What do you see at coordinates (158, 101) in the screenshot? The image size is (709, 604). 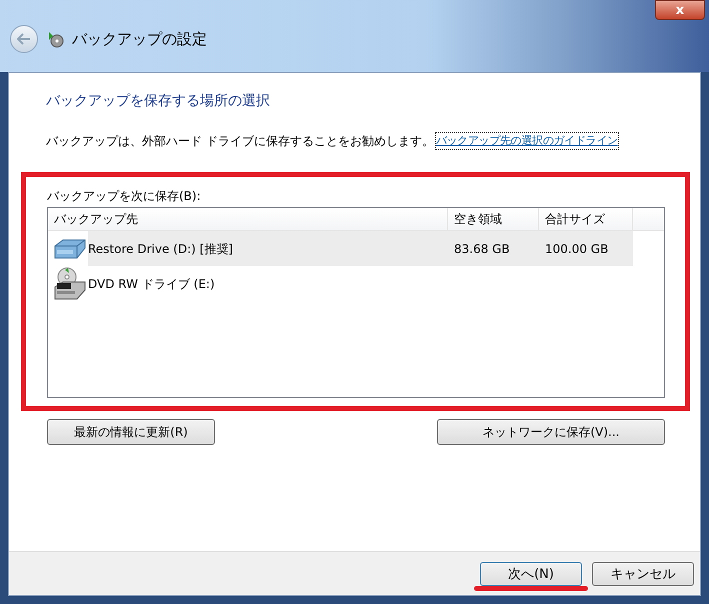 I see `page-heading: バックアップを保存する場所の選択` at bounding box center [158, 101].